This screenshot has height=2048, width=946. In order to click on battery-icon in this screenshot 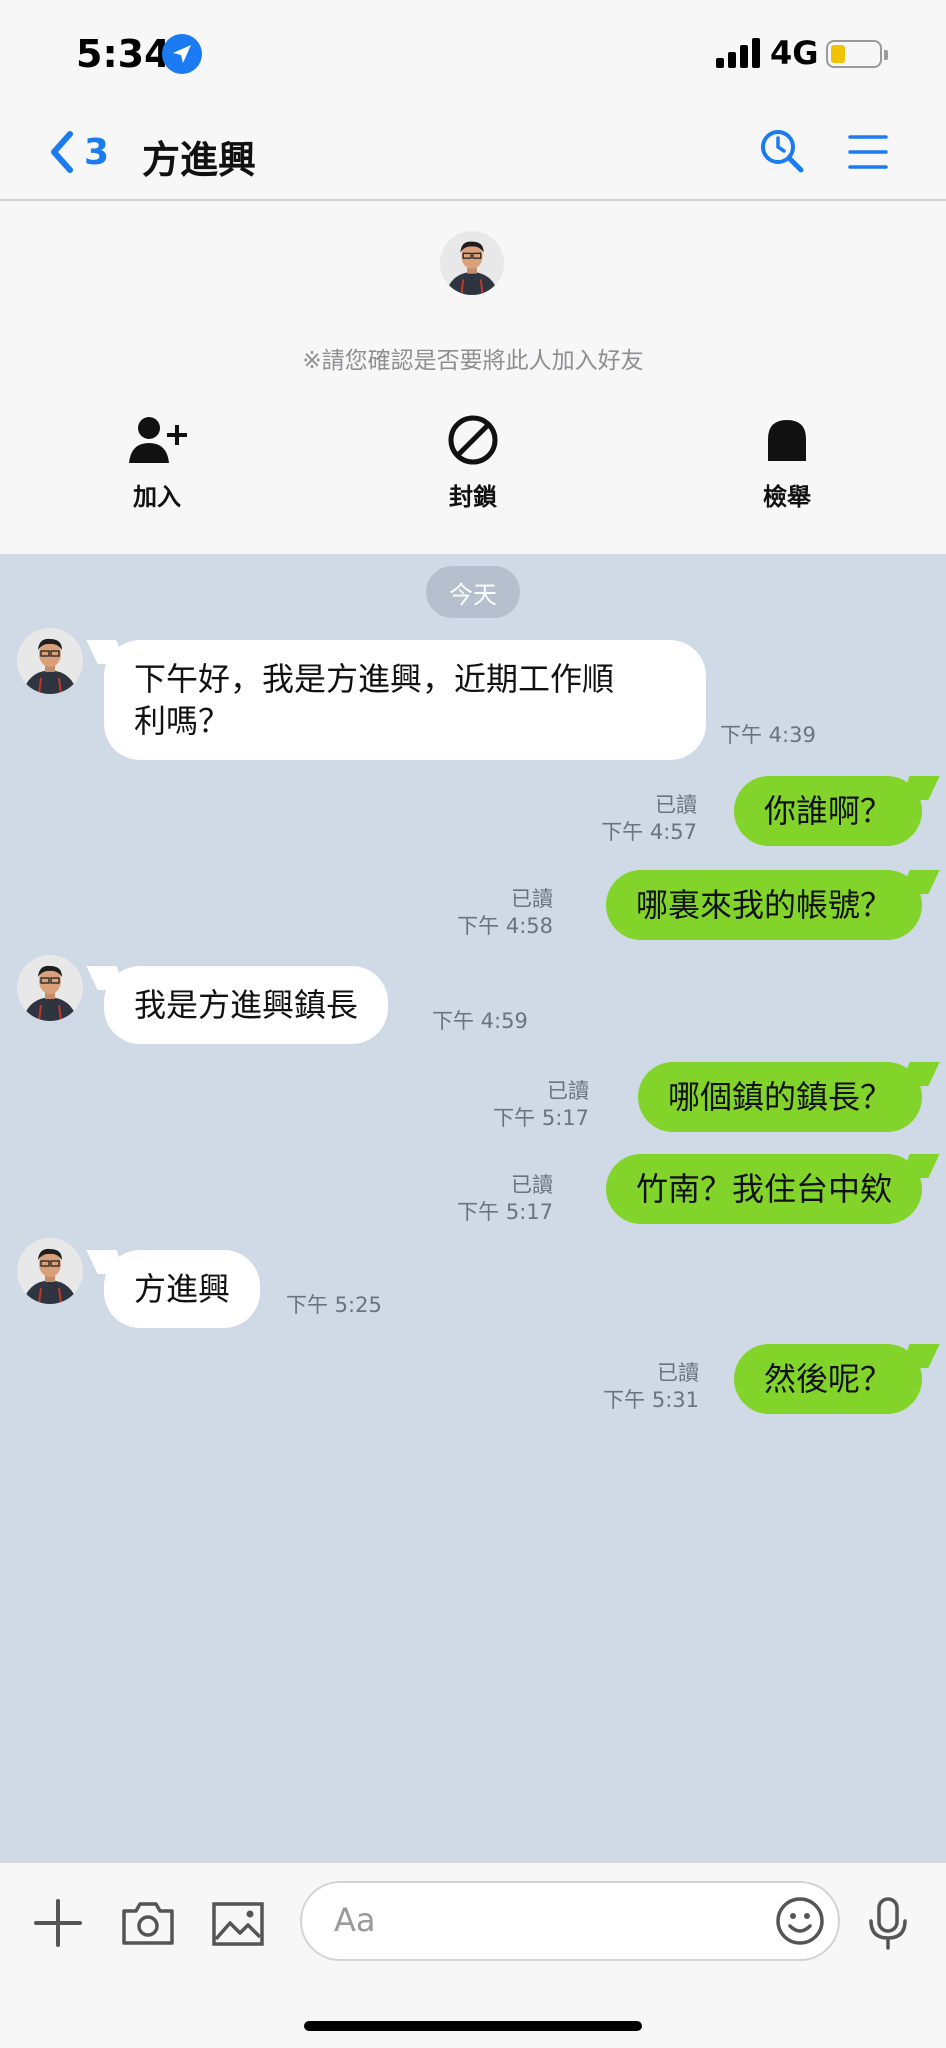, I will do `click(857, 54)`.